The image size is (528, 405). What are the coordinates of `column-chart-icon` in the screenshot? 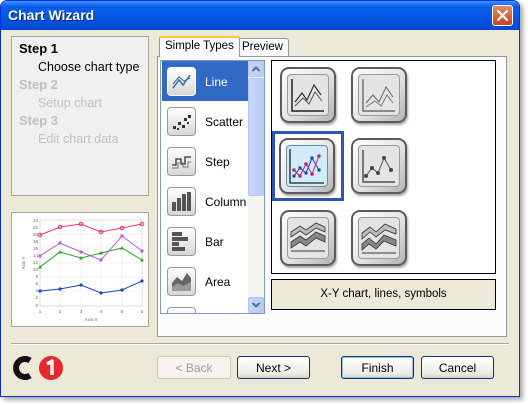 It's located at (181, 201).